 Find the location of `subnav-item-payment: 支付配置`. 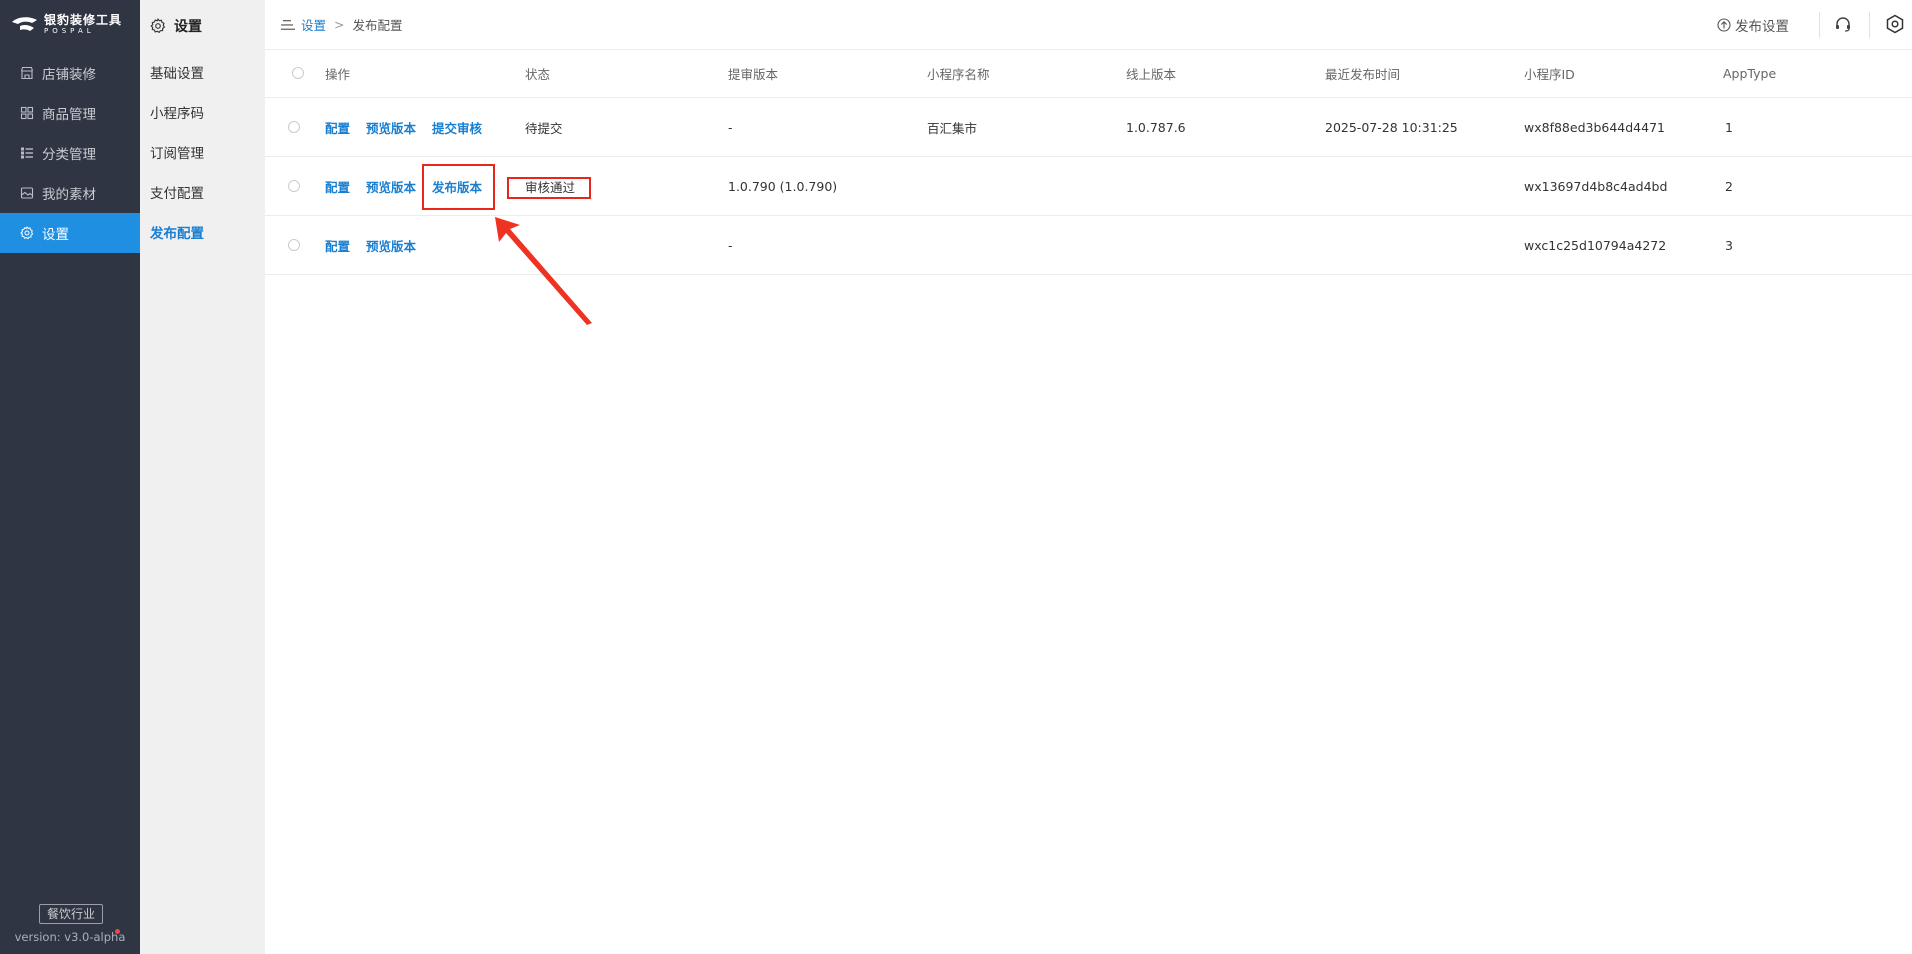

subnav-item-payment: 支付配置 is located at coordinates (202, 192).